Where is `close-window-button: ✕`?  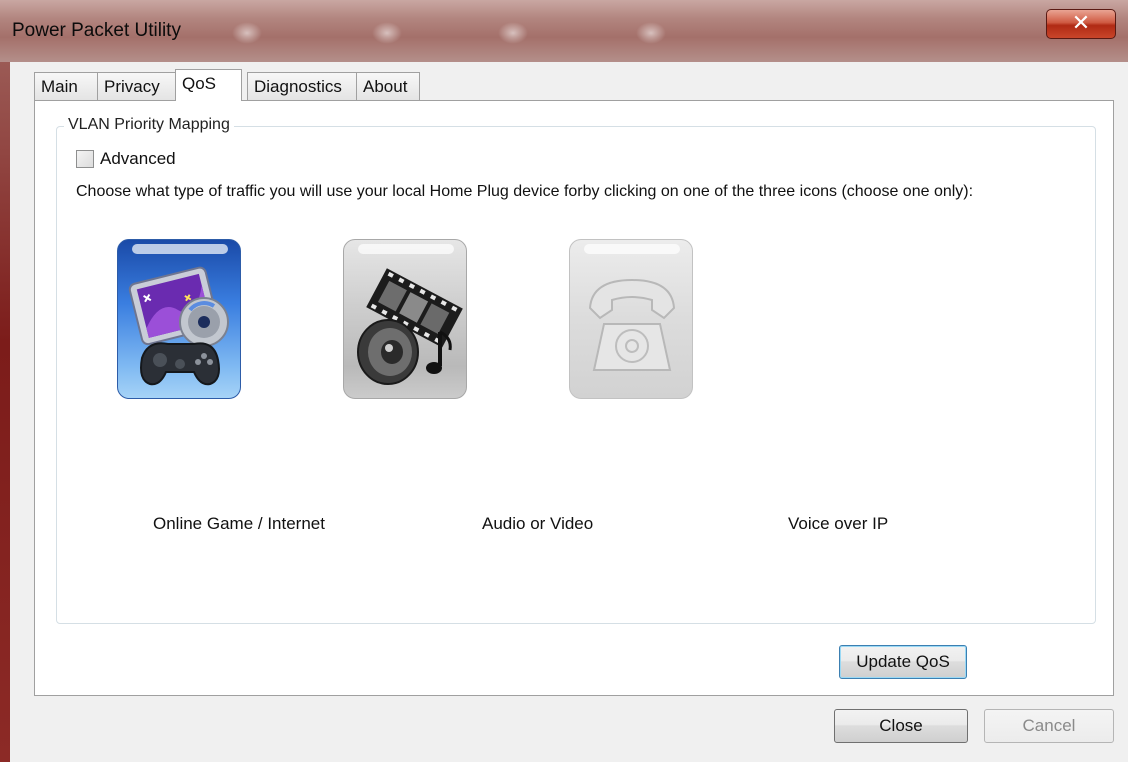 close-window-button: ✕ is located at coordinates (1081, 24).